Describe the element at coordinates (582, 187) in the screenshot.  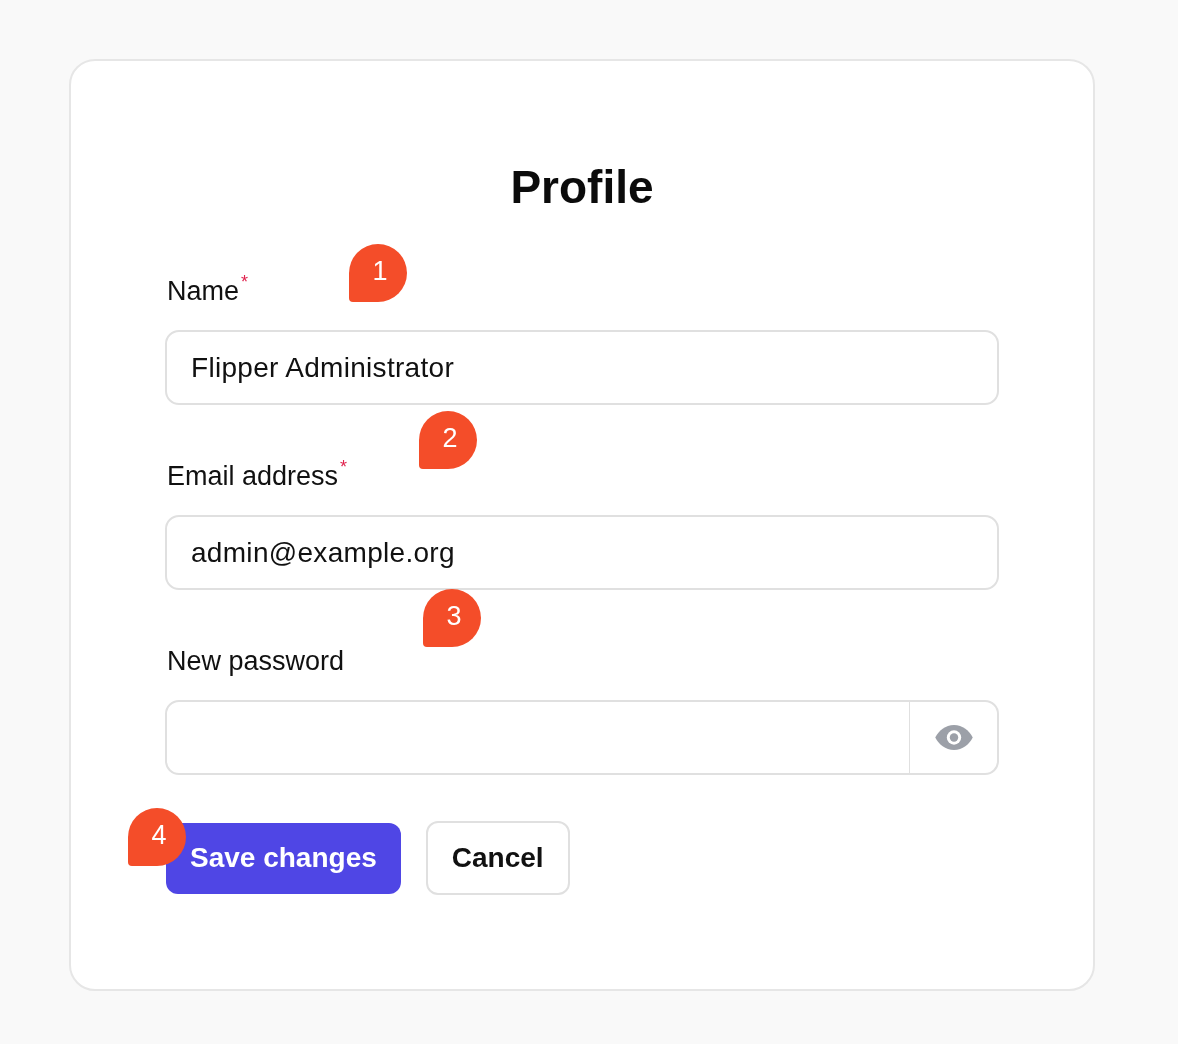
I see `page-title: Profile` at that location.